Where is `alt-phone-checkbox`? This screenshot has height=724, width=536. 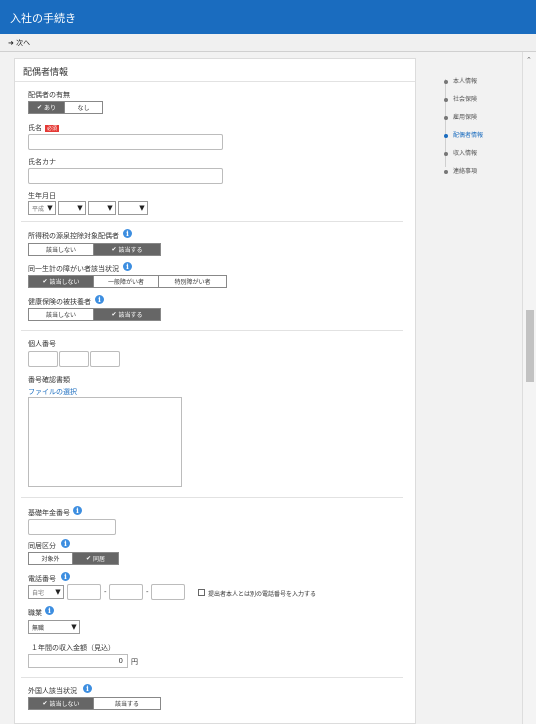 alt-phone-checkbox is located at coordinates (201, 592).